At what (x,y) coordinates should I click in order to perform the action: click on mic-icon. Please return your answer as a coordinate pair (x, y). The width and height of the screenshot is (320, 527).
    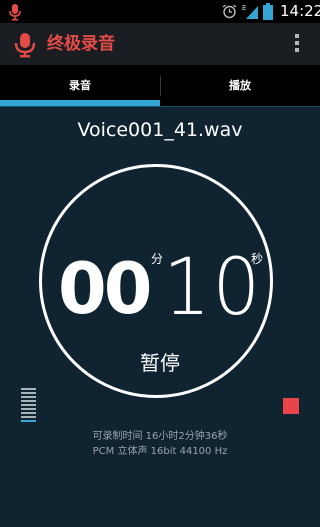
    Looking at the image, I should click on (25, 47).